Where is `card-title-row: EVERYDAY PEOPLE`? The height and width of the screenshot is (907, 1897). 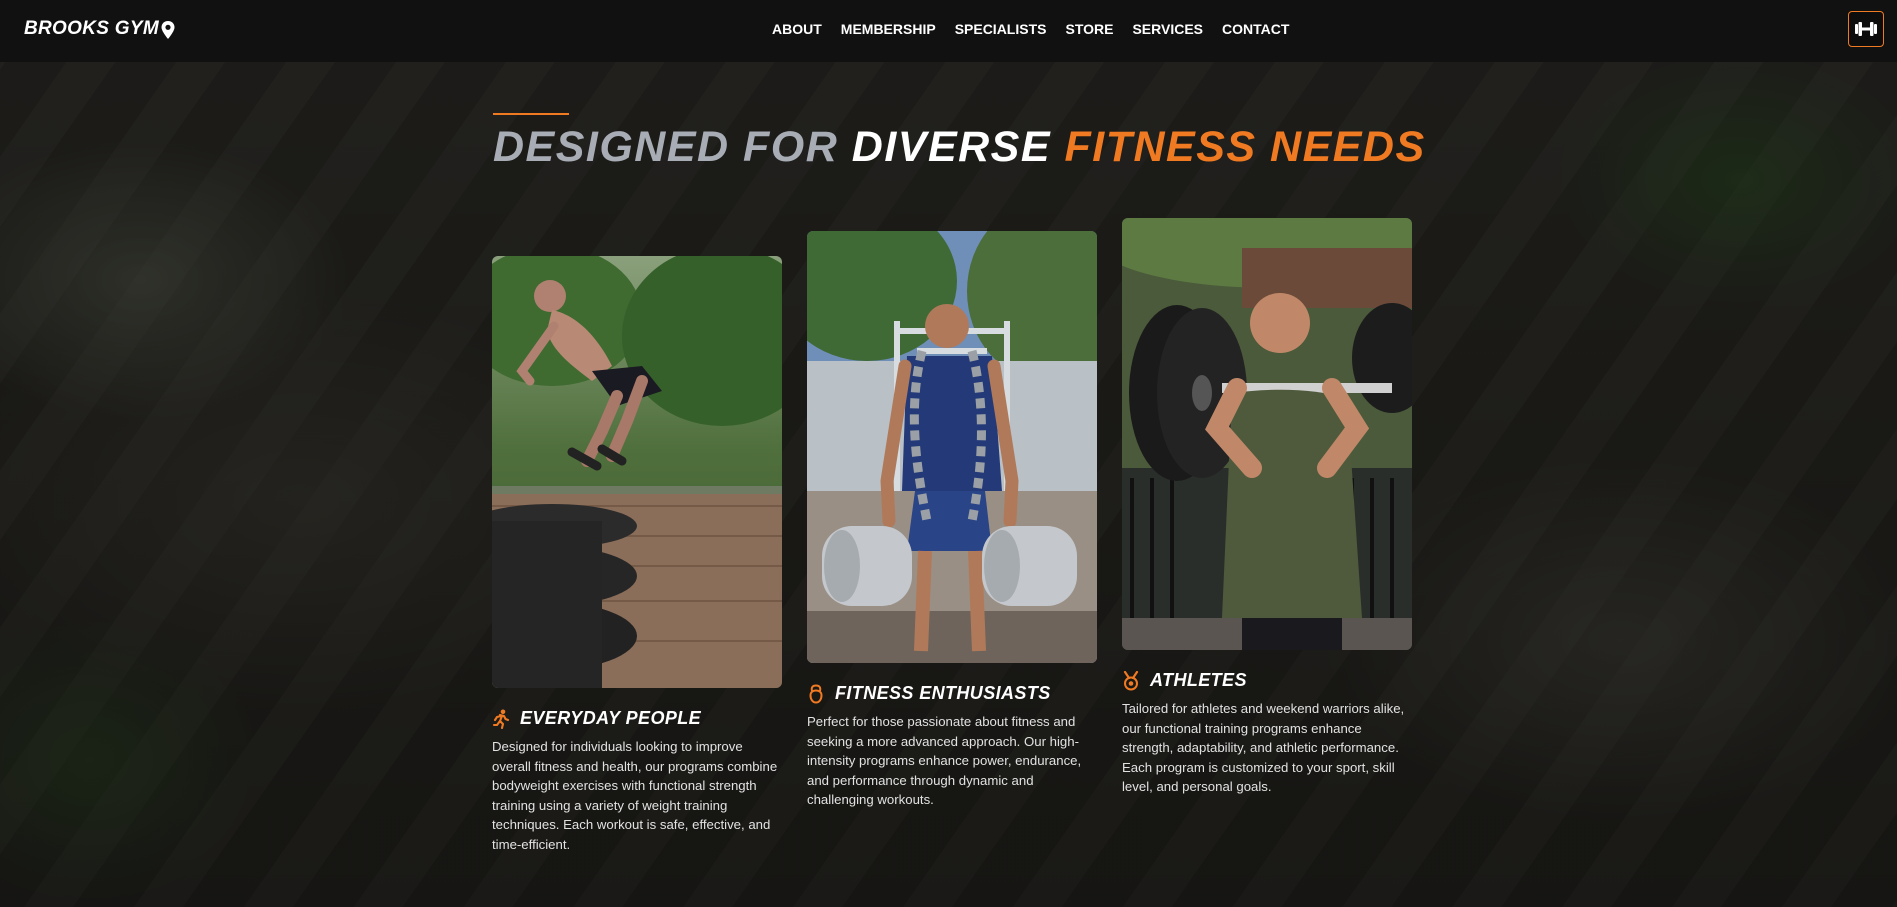
card-title-row: EVERYDAY PEOPLE is located at coordinates (637, 718).